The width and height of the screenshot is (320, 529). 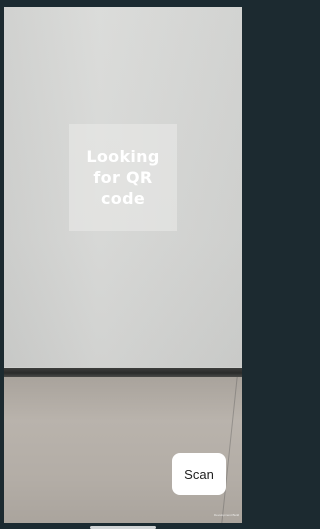 I want to click on camera-ledge, so click(x=123, y=372).